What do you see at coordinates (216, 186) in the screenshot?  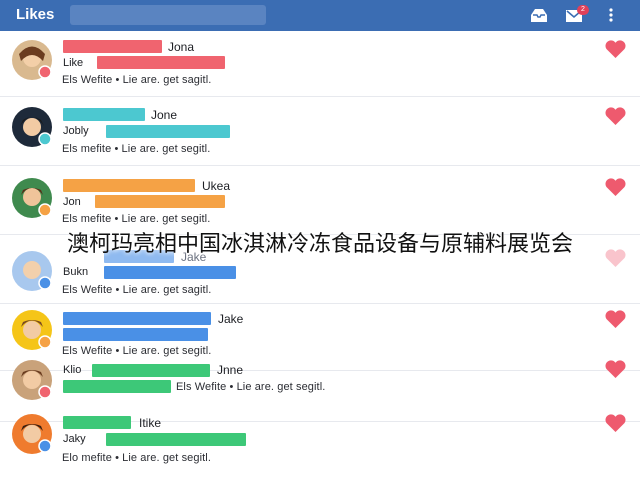 I see `user-name: Ukea` at bounding box center [216, 186].